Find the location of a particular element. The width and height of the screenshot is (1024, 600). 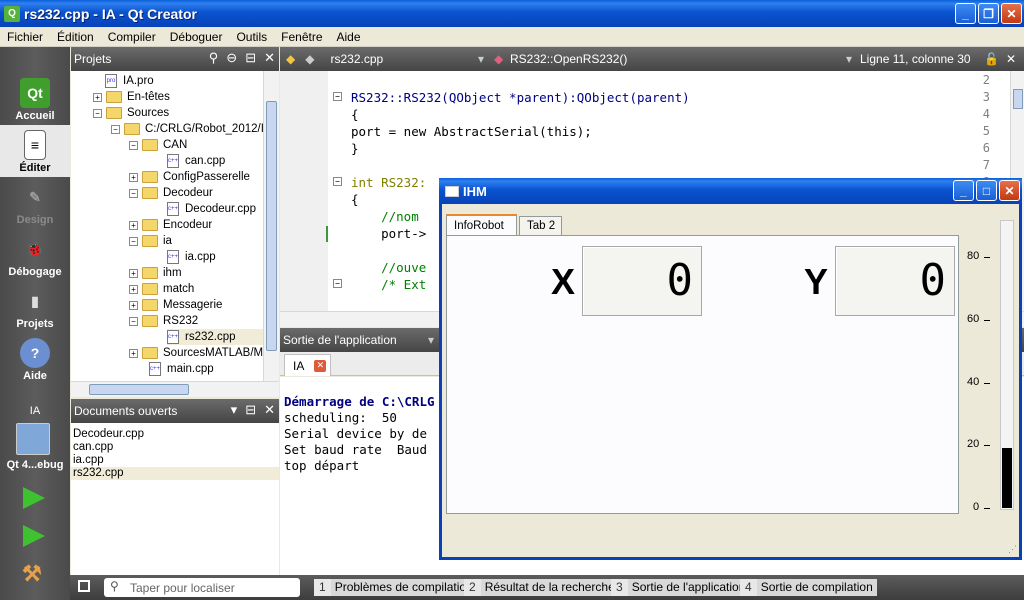

tree-item: c++ main.cpp is located at coordinates (181, 369).